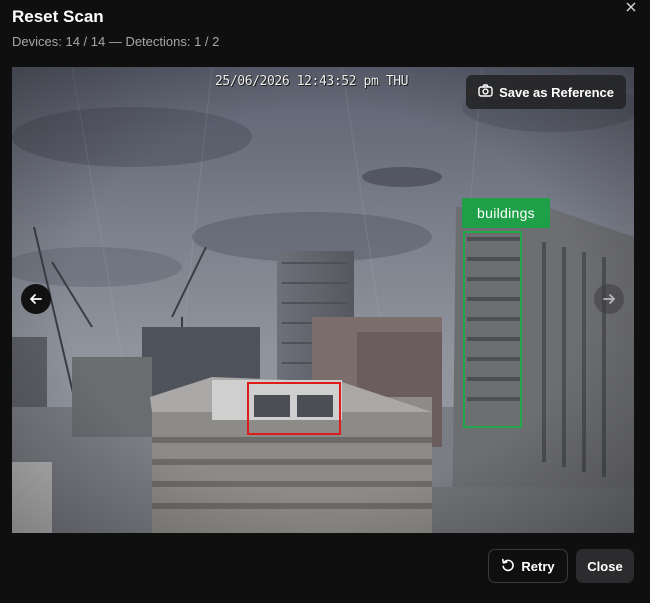 This screenshot has height=603, width=650. Describe the element at coordinates (116, 41) in the screenshot. I see `dialog-subtitle: Devices: 14 / 14 — Detections: 1 / 2` at that location.